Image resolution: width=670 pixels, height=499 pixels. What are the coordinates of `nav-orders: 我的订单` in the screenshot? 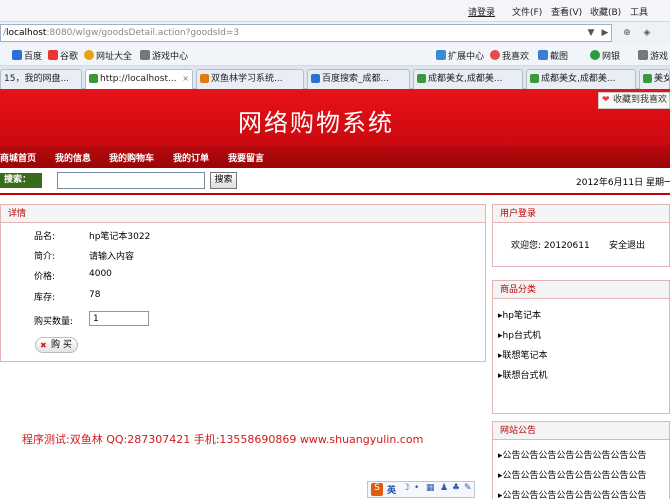 It's located at (191, 157).